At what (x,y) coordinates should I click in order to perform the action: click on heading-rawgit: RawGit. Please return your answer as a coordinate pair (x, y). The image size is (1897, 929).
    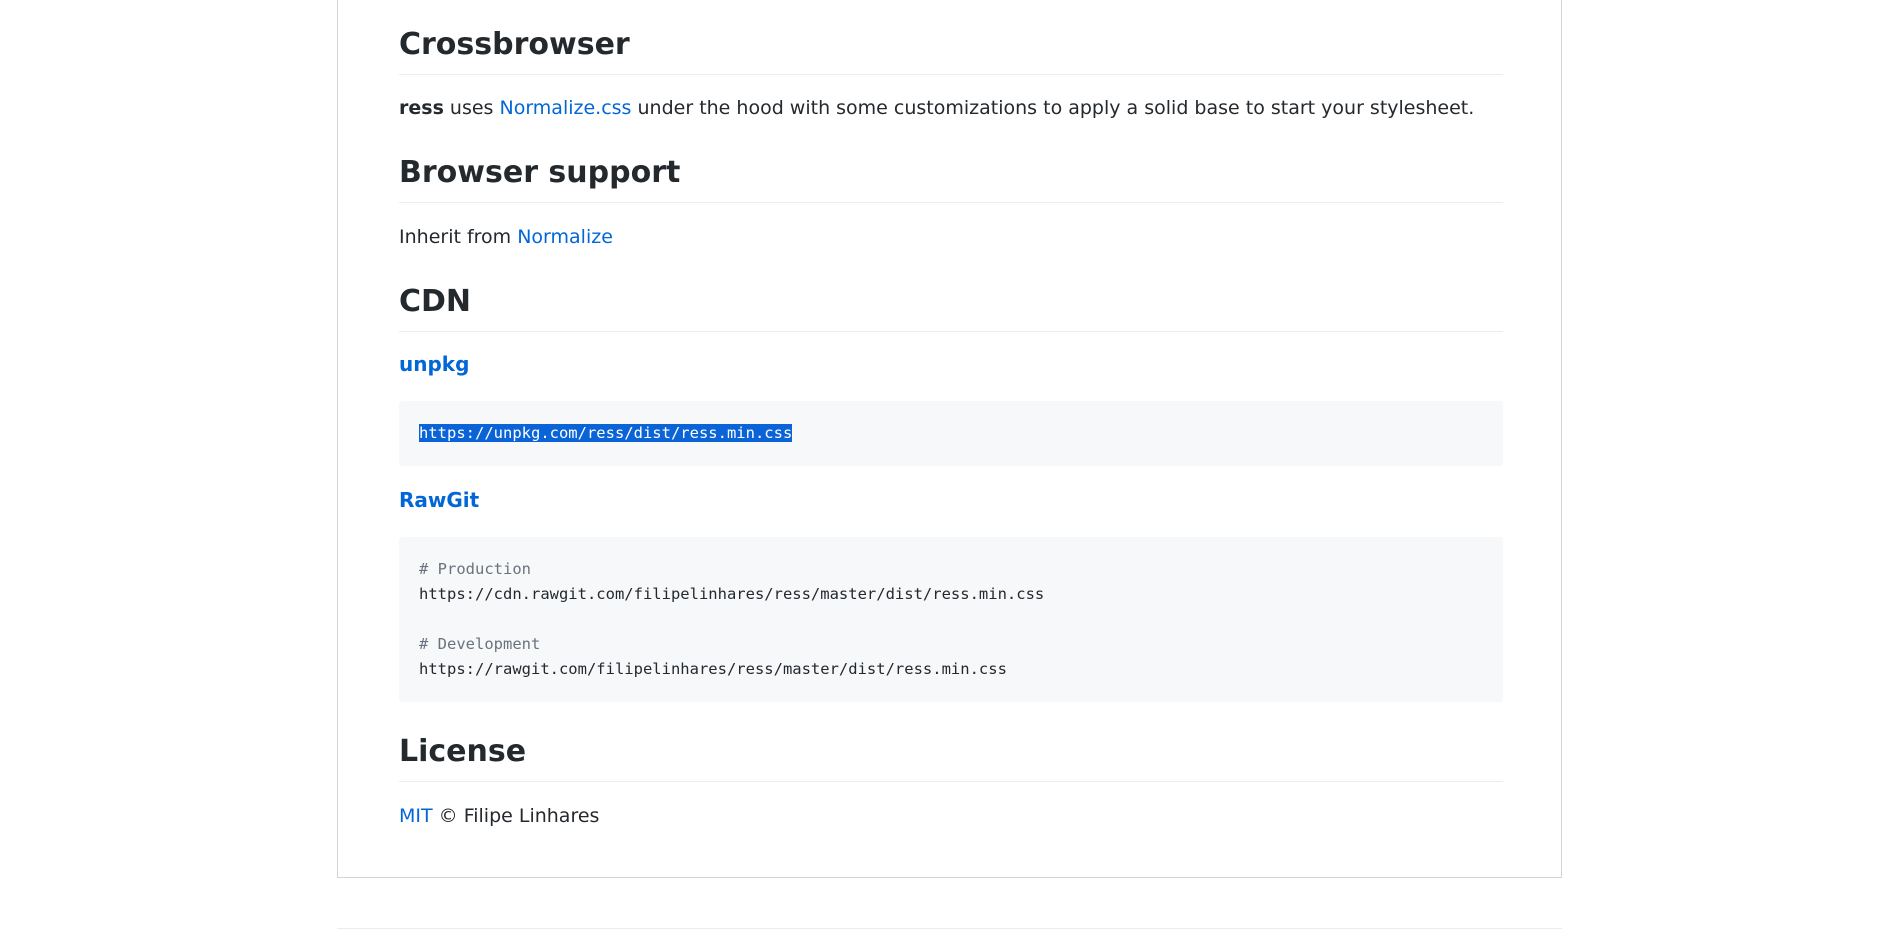
    Looking at the image, I should click on (439, 500).